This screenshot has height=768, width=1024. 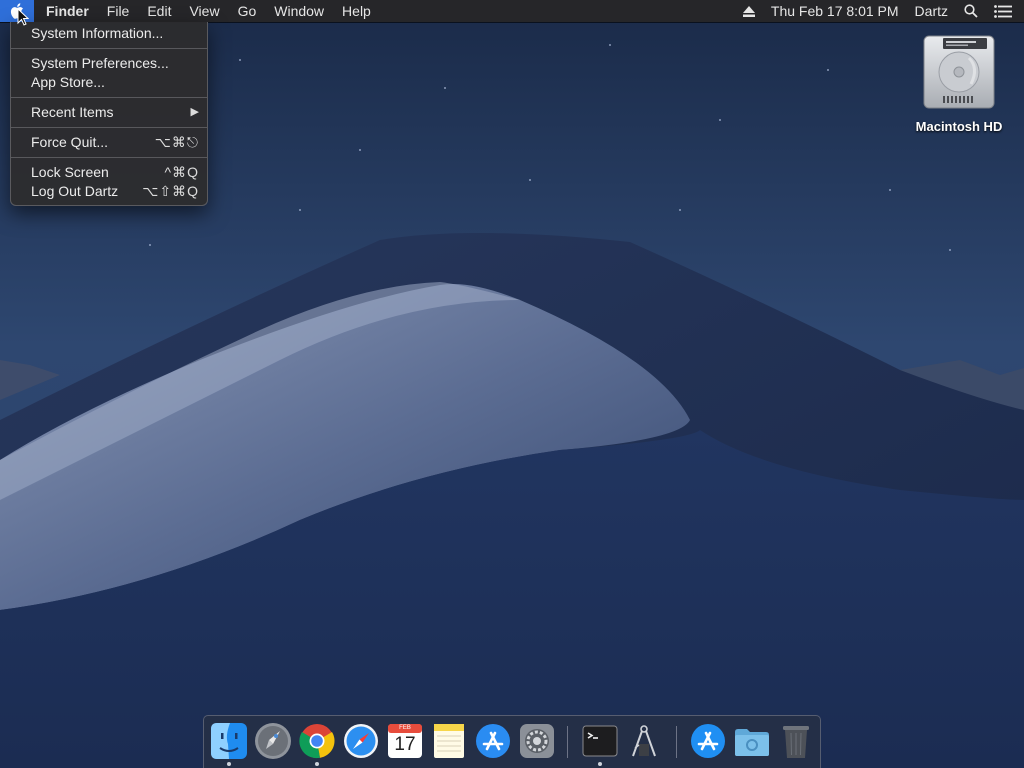 What do you see at coordinates (708, 741) in the screenshot?
I see `app-store-alt-icon` at bounding box center [708, 741].